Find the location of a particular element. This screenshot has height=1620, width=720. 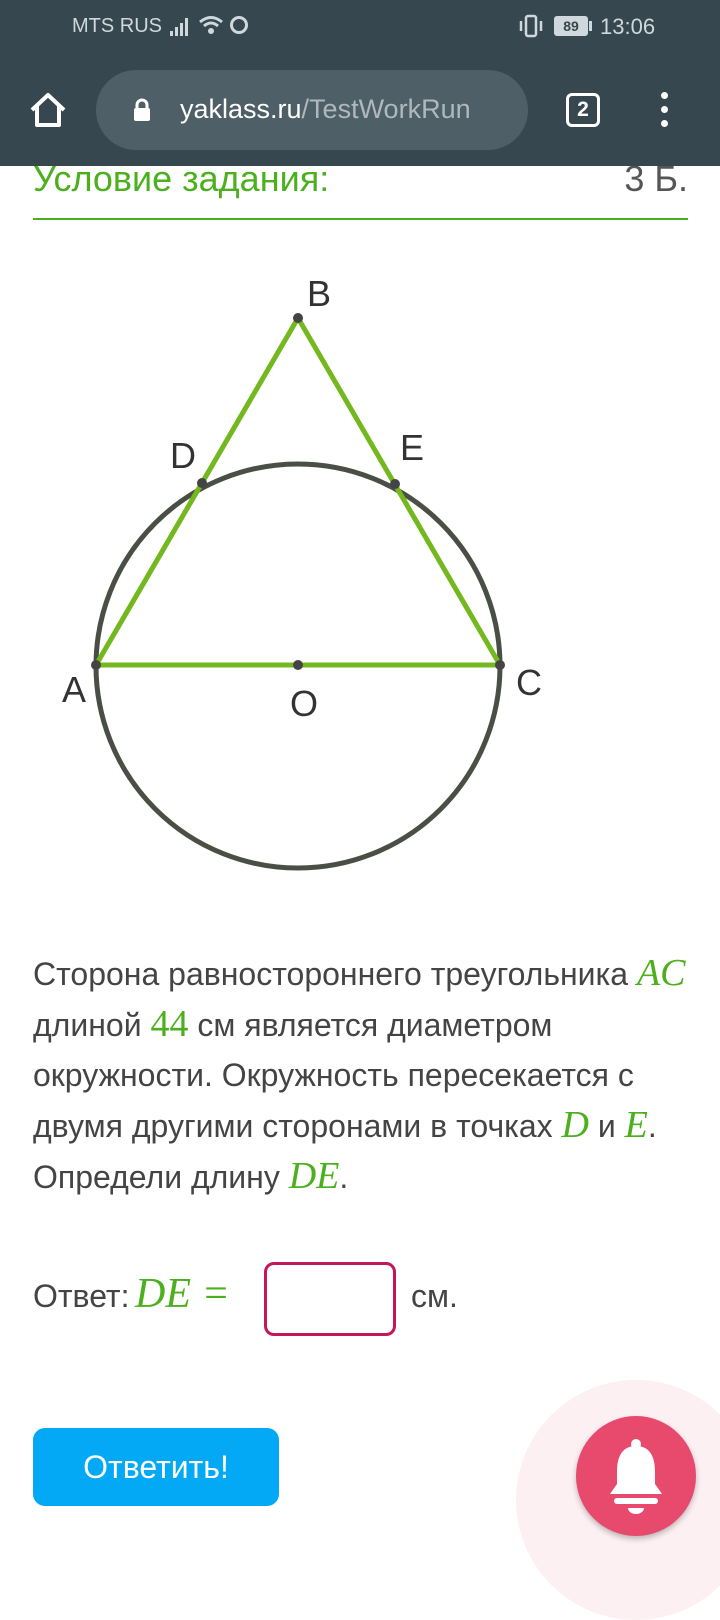

point-a is located at coordinates (96, 665).